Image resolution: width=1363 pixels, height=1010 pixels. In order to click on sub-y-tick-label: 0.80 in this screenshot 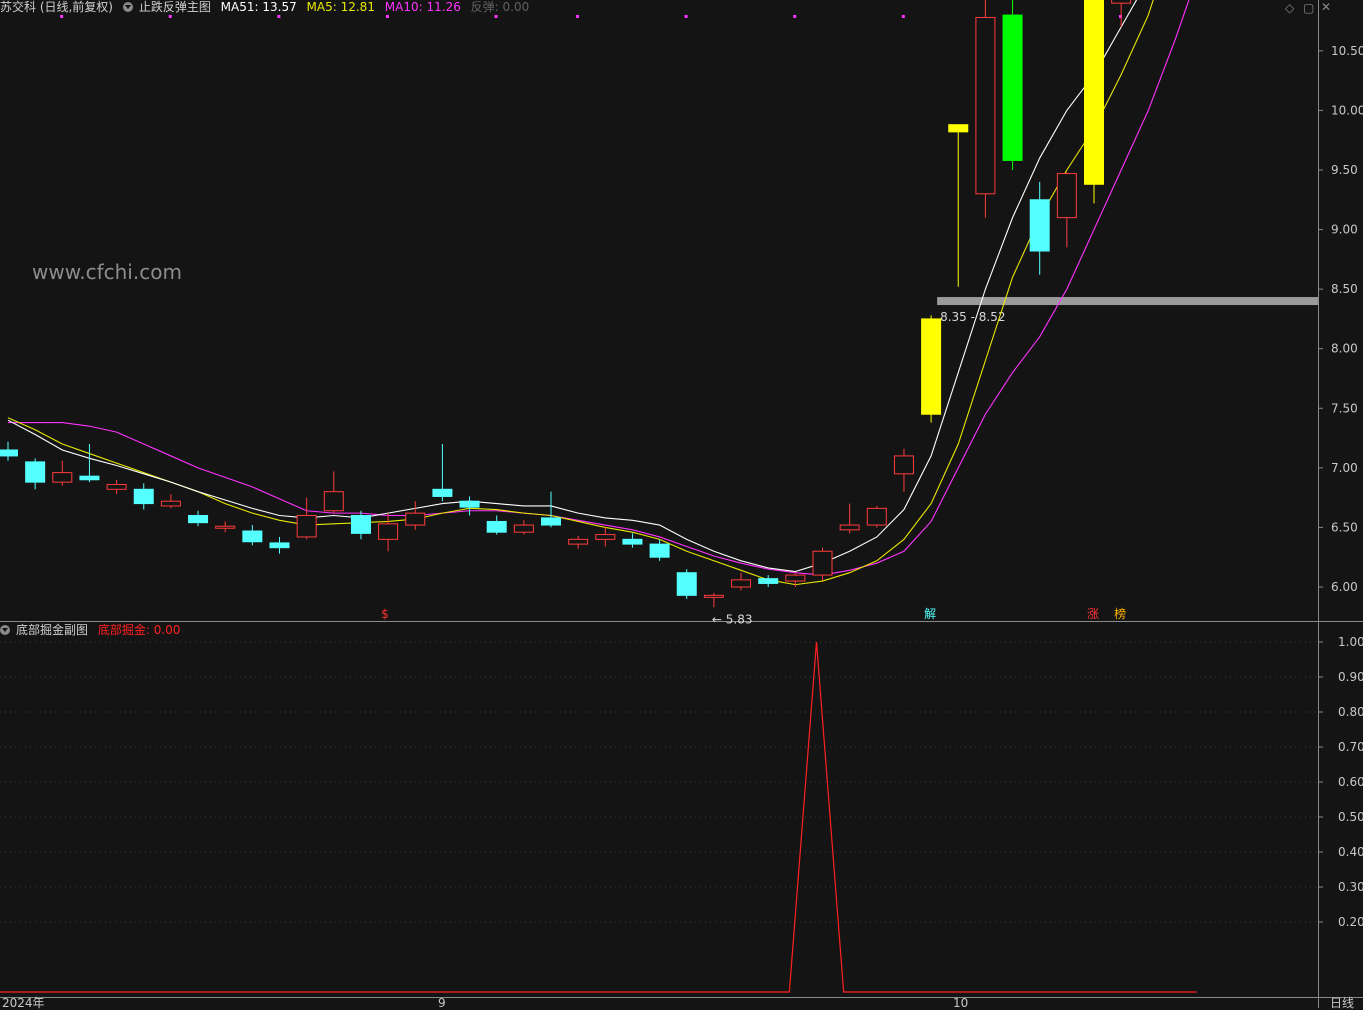, I will do `click(1350, 712)`.